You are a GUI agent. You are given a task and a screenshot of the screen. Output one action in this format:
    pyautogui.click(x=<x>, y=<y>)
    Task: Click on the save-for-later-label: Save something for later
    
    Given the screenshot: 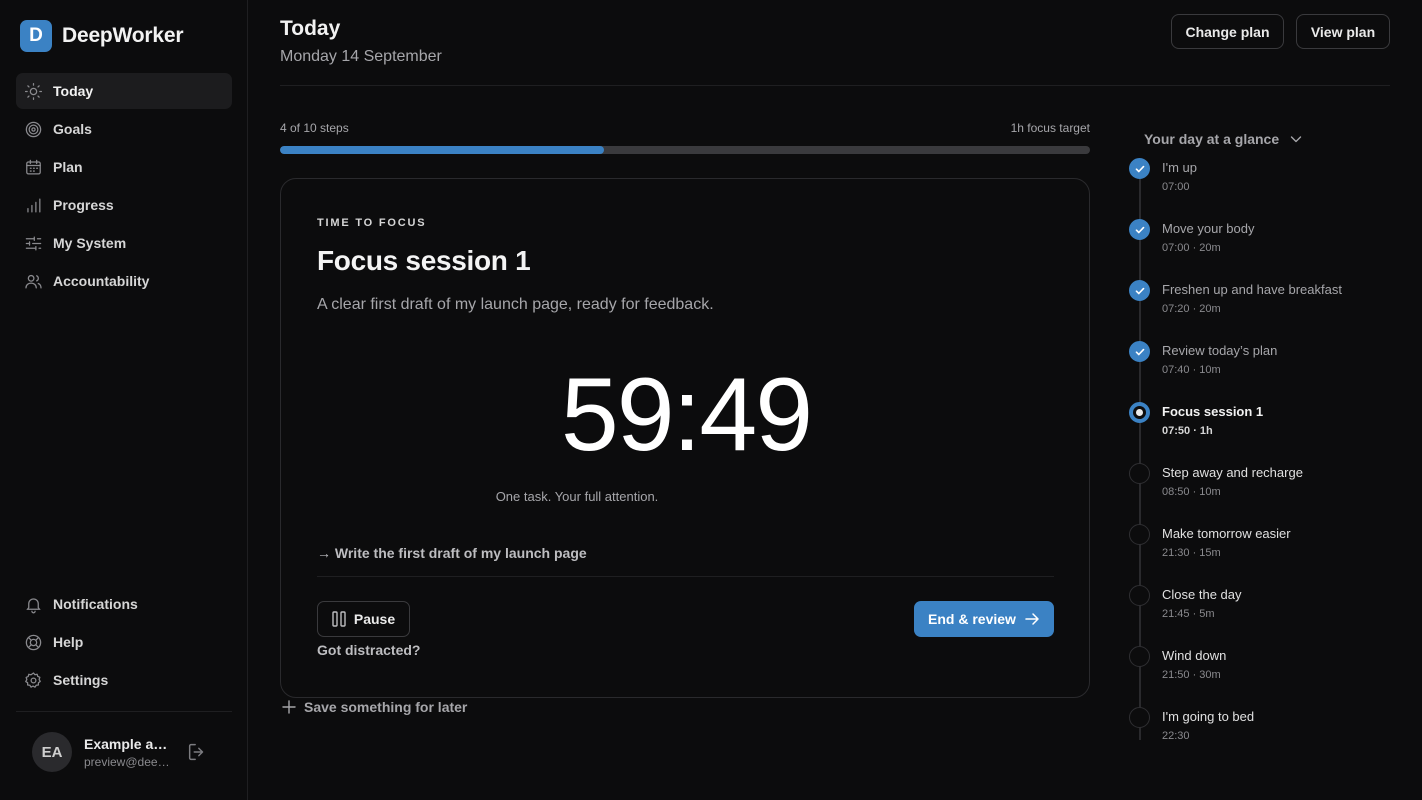 What is the action you would take?
    pyautogui.click(x=386, y=707)
    